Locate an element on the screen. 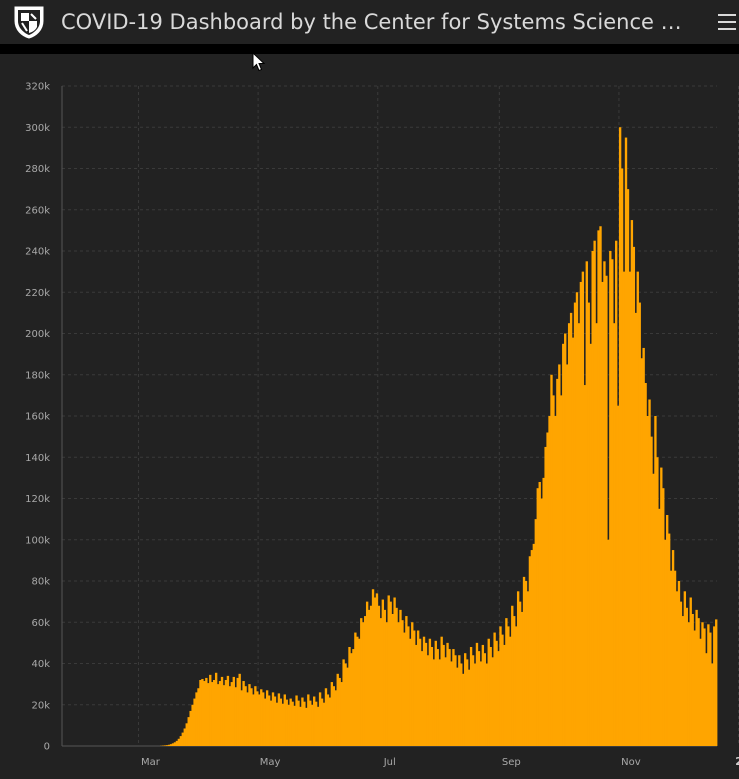 The image size is (739, 779). y-tick-label: 220k is located at coordinates (37, 293).